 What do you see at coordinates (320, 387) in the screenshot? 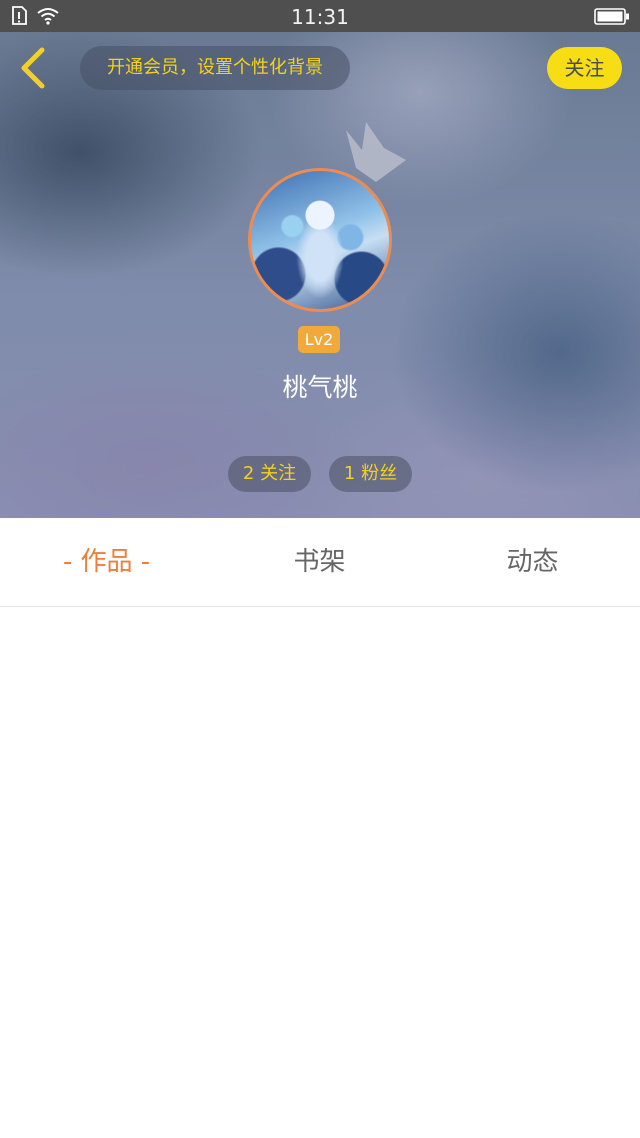
I see `username: 桃气桃` at bounding box center [320, 387].